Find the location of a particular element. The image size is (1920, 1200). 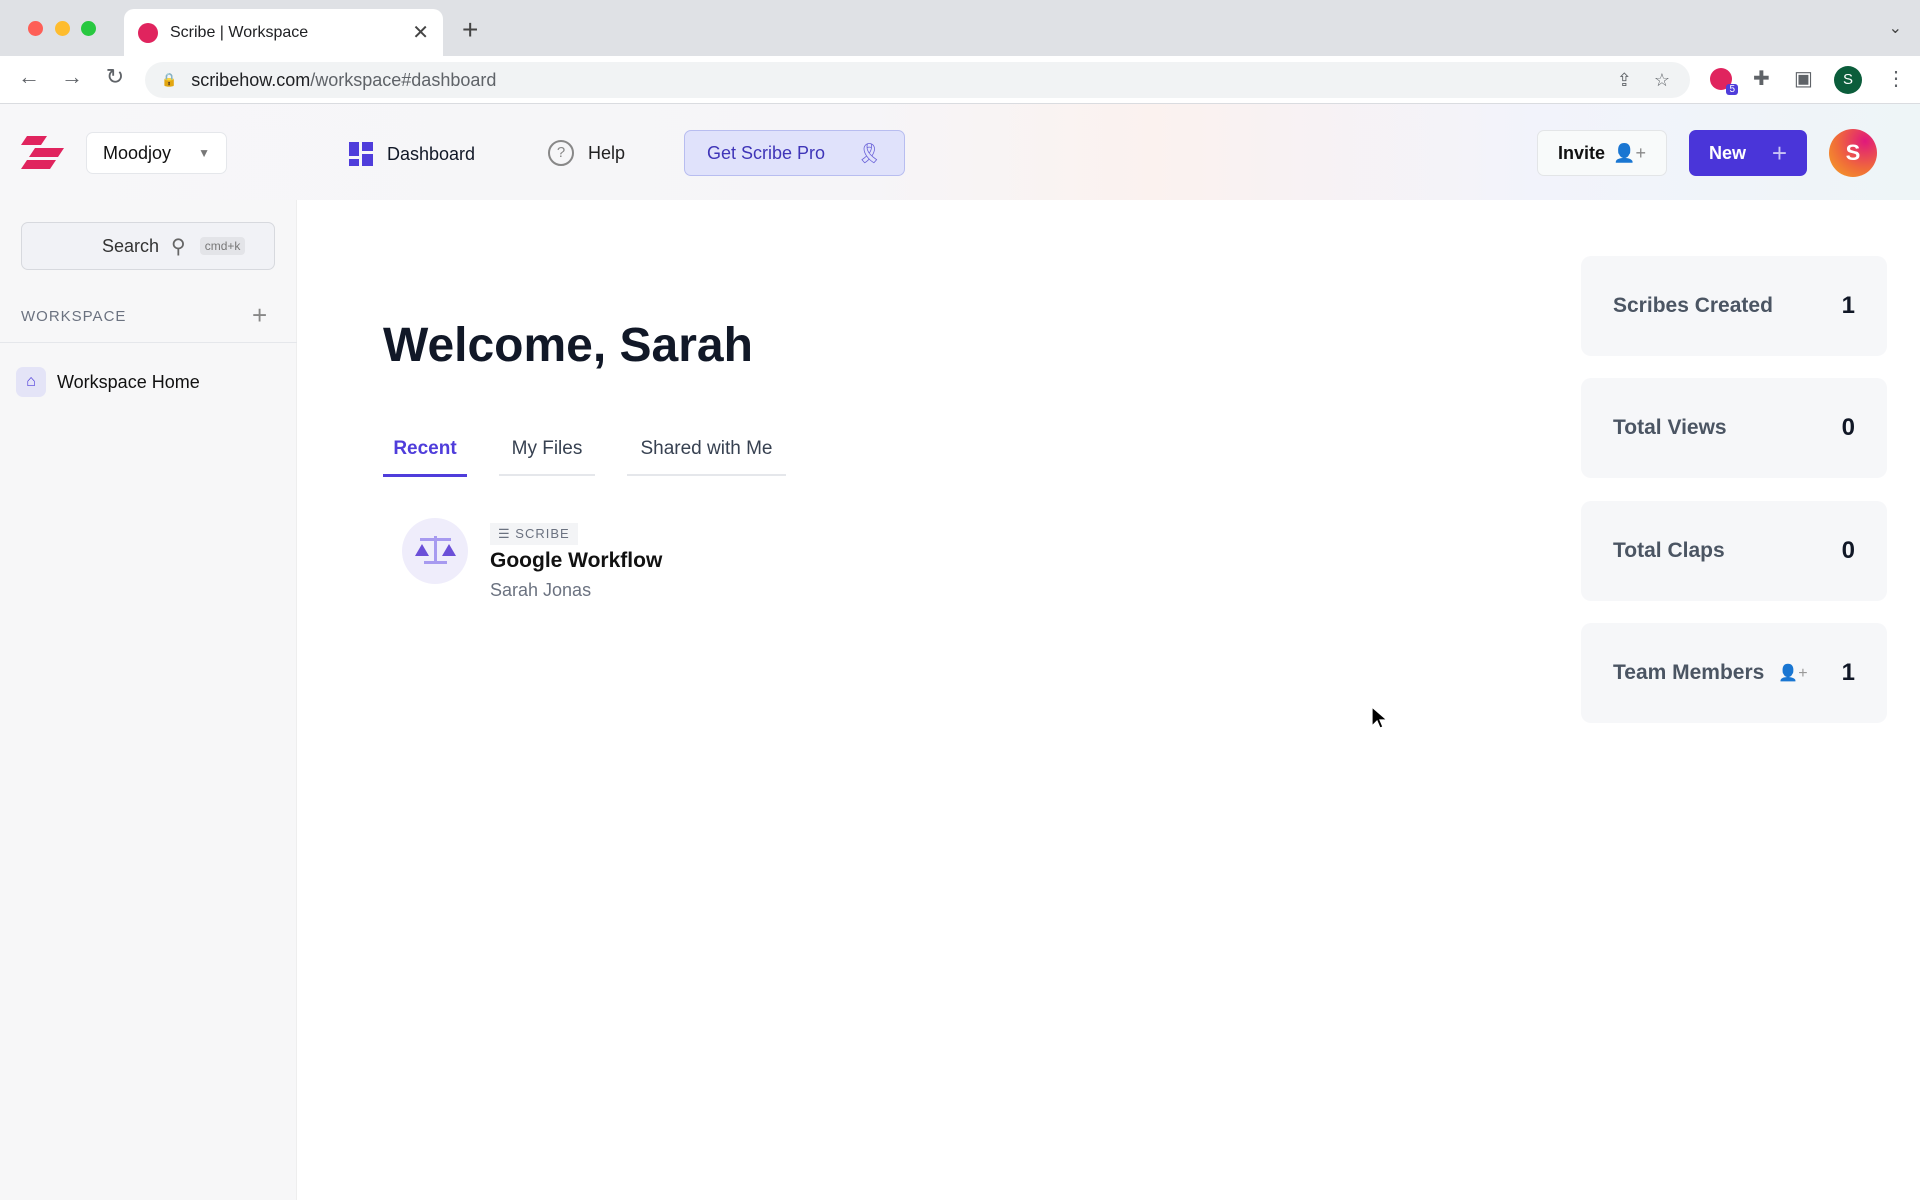

plus-icon: + is located at coordinates (1779, 152).